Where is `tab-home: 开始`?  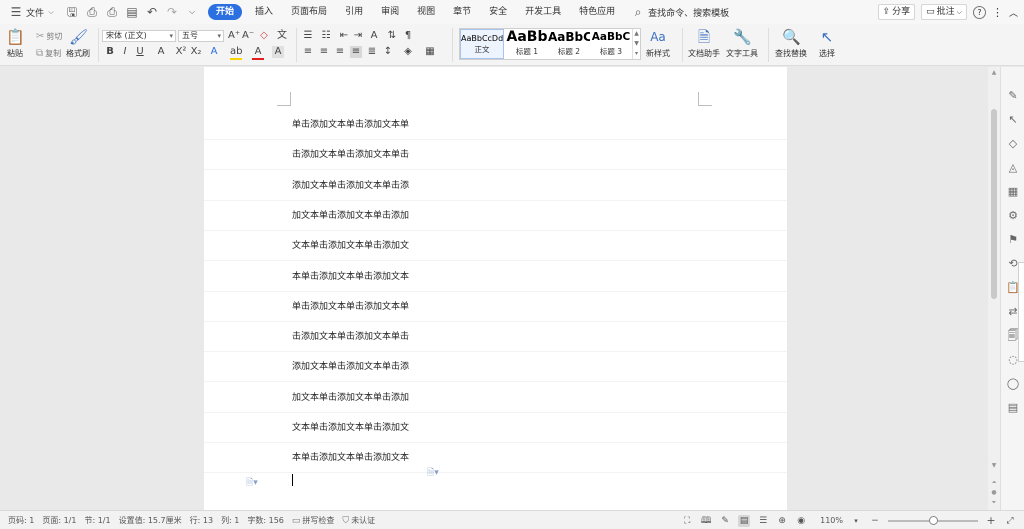 tab-home: 开始 is located at coordinates (225, 12).